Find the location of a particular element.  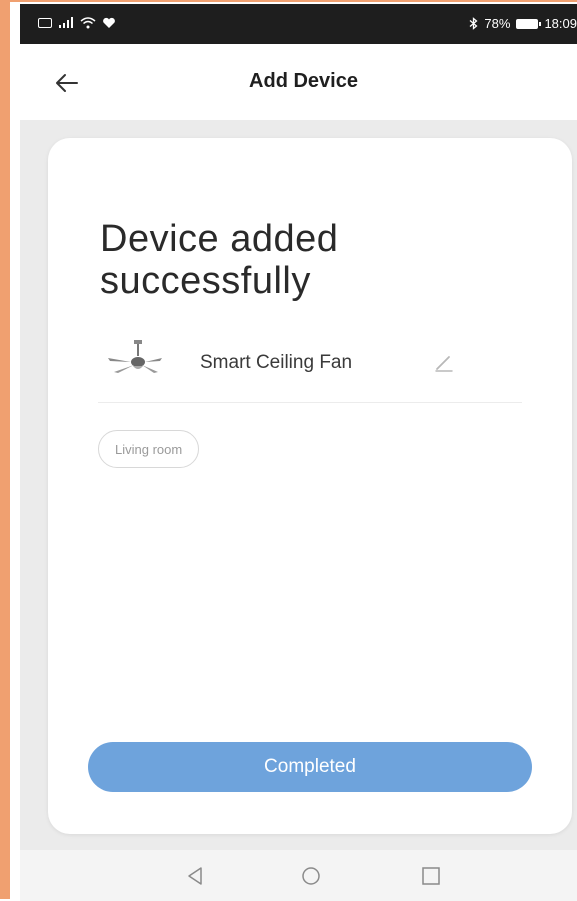

app-header: Add Device is located at coordinates (298, 82).